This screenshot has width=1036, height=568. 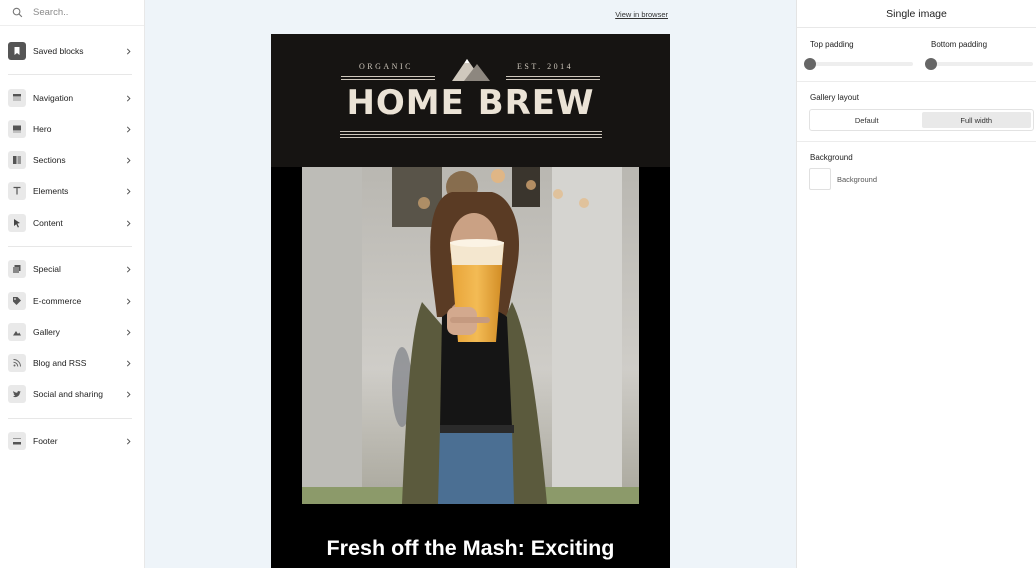 I want to click on sidebar-item-elements: Elements, so click(x=72, y=191).